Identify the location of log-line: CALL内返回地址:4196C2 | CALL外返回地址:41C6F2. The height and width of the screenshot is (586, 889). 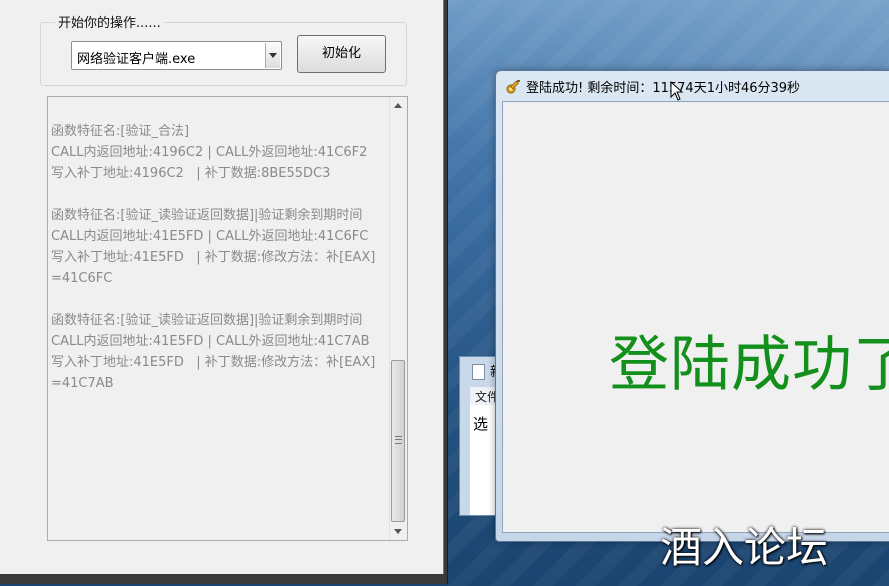
(209, 152).